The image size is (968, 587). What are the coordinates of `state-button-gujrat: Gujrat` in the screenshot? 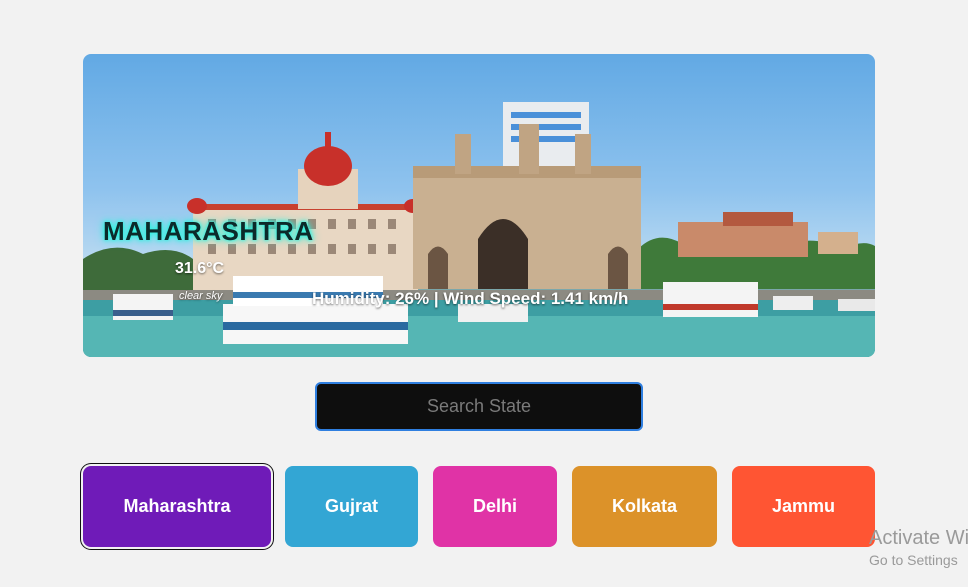 It's located at (351, 506).